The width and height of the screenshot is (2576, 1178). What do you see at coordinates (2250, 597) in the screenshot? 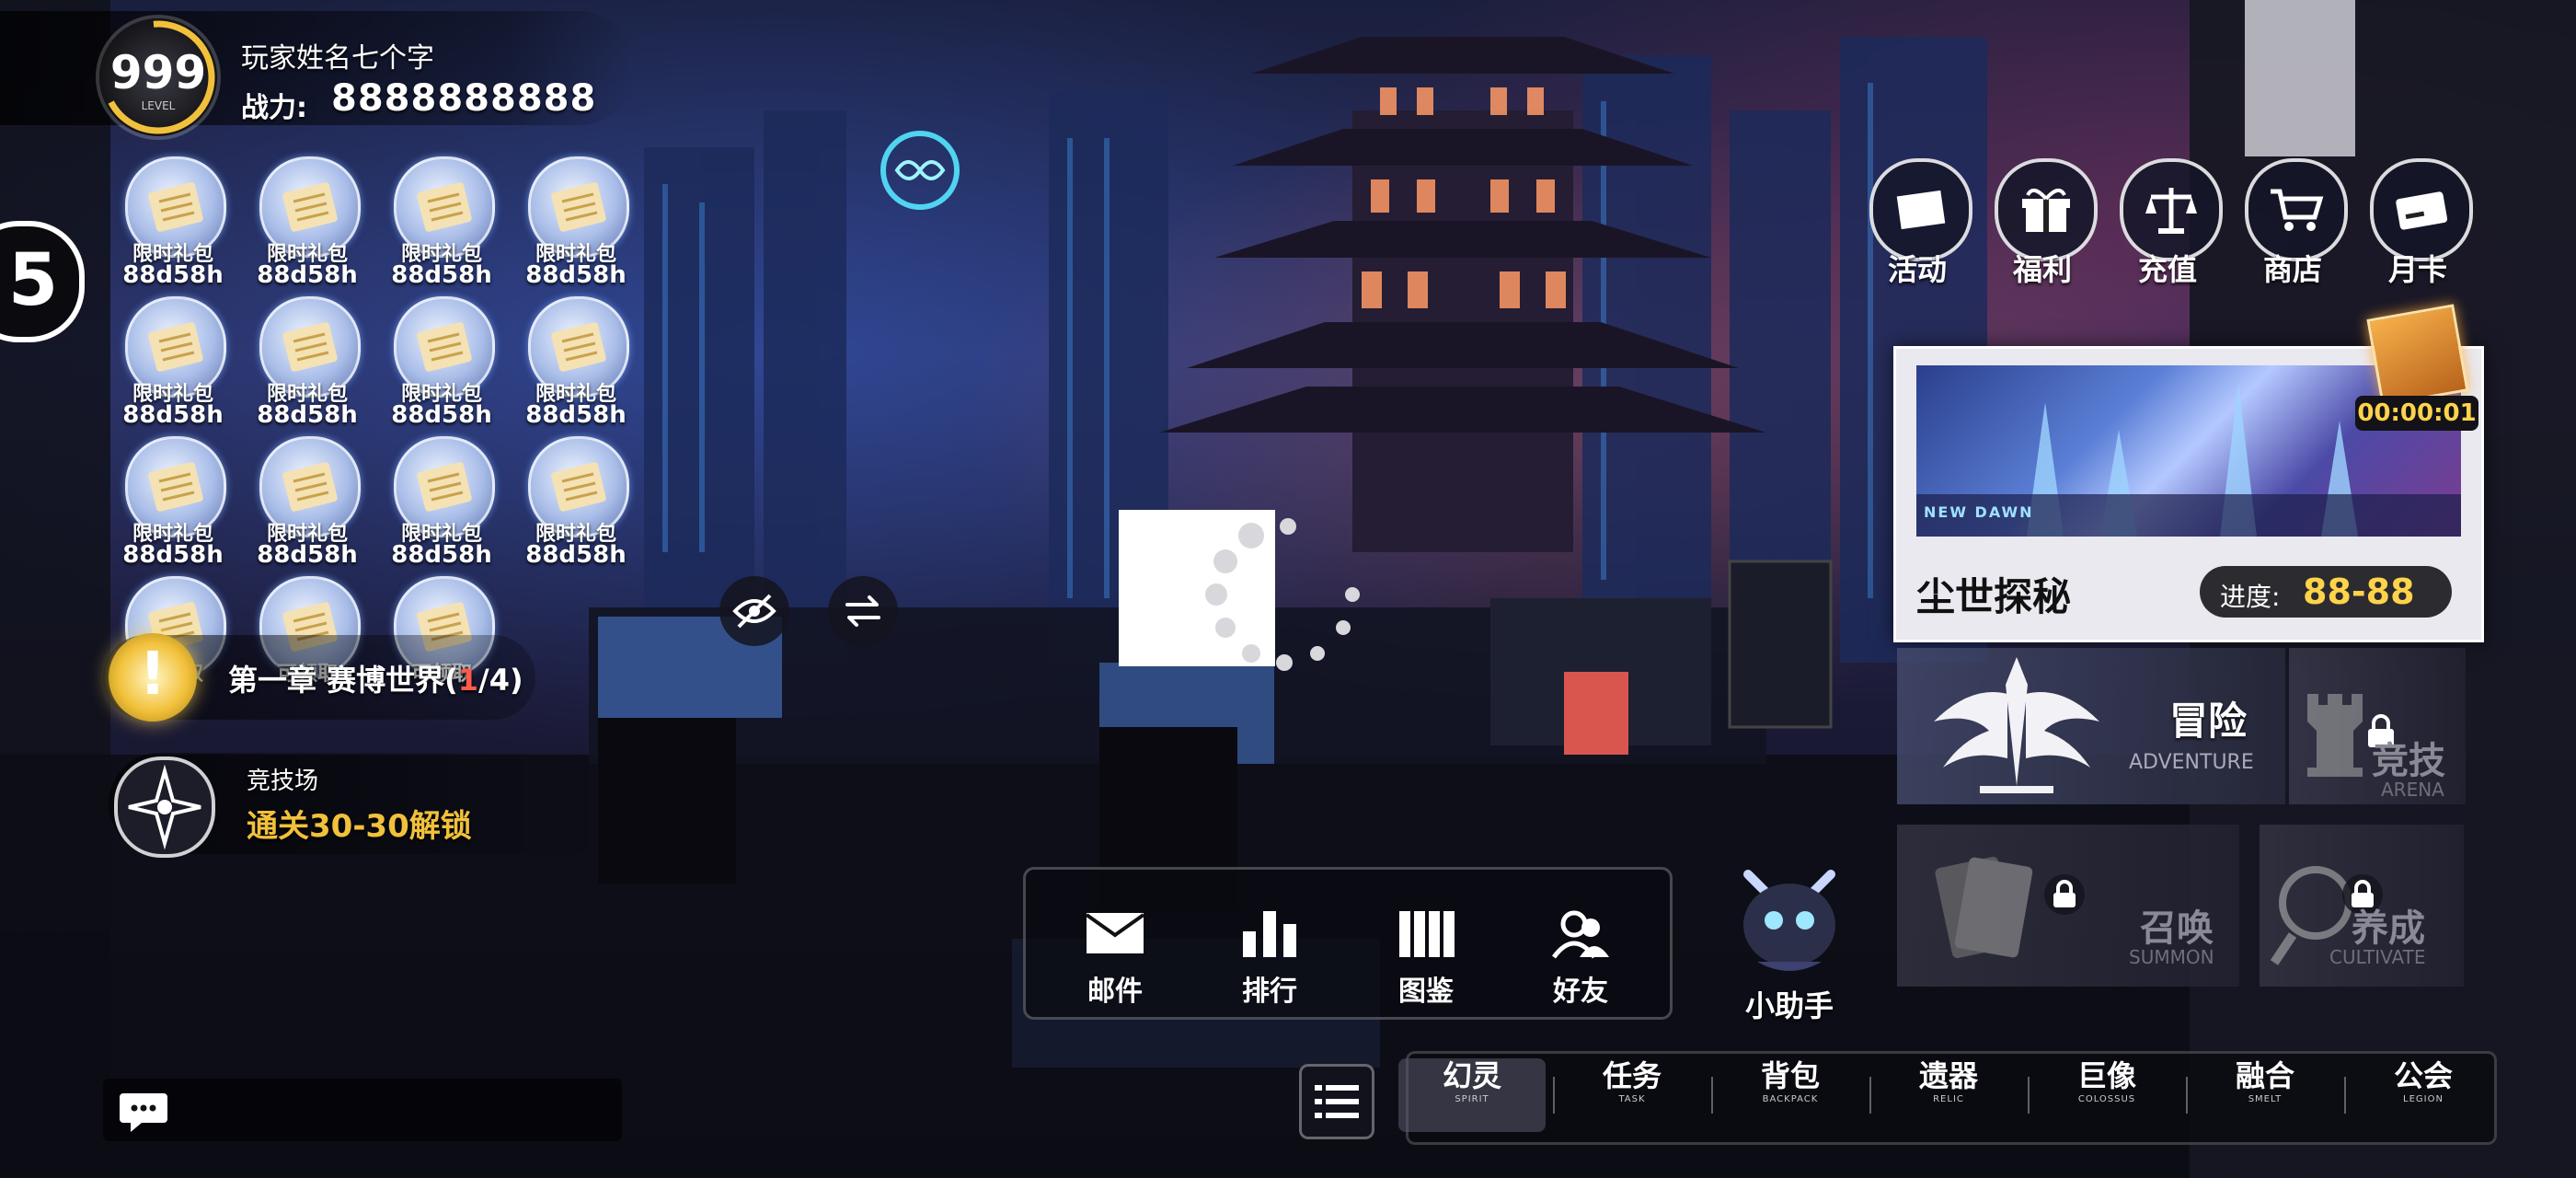
I see `explore-progress-label: 进度:` at bounding box center [2250, 597].